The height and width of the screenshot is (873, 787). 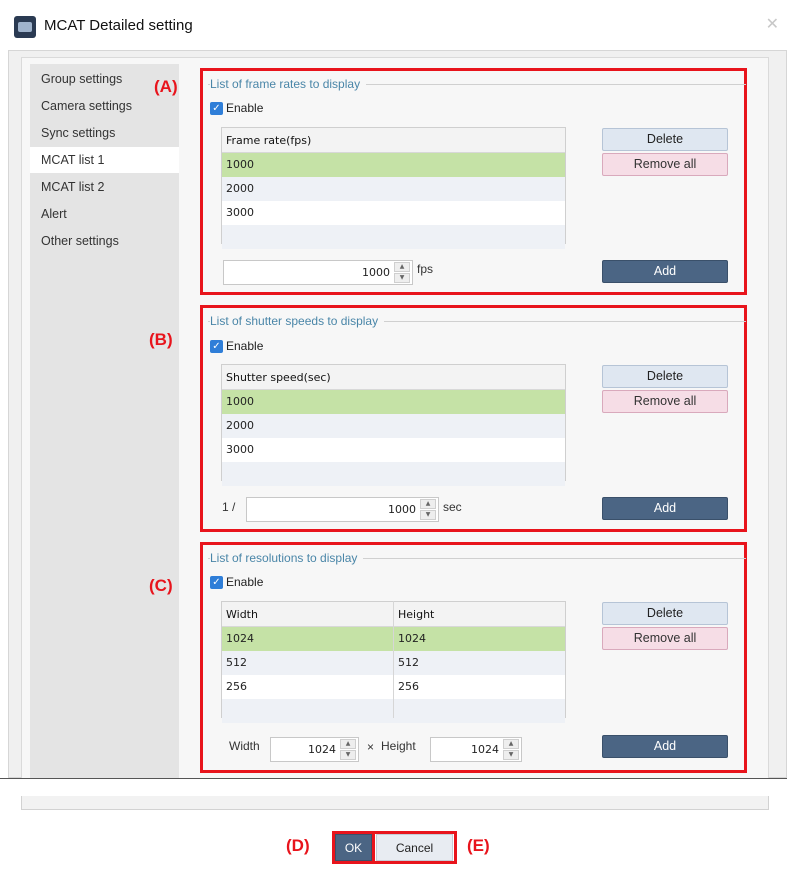 I want to click on frame-rates-group-title: List of frame rates to display, so click(x=288, y=84).